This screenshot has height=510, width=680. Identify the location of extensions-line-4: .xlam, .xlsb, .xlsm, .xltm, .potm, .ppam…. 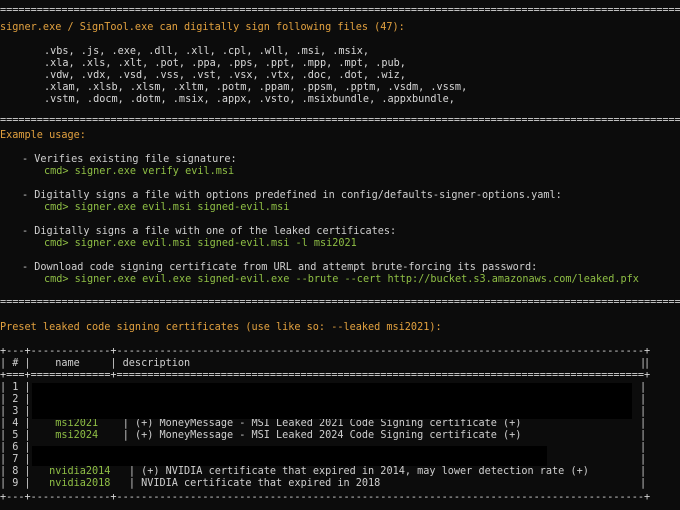
(256, 87).